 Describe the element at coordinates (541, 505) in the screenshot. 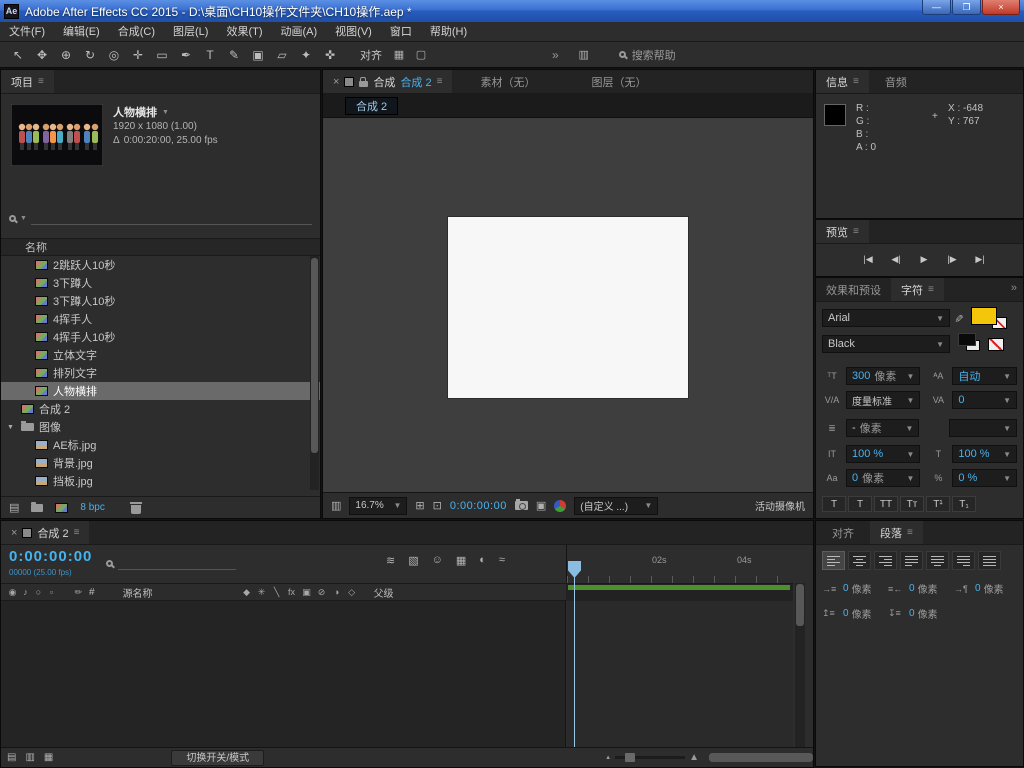

I see `show-snapshot-icon: ▣` at that location.